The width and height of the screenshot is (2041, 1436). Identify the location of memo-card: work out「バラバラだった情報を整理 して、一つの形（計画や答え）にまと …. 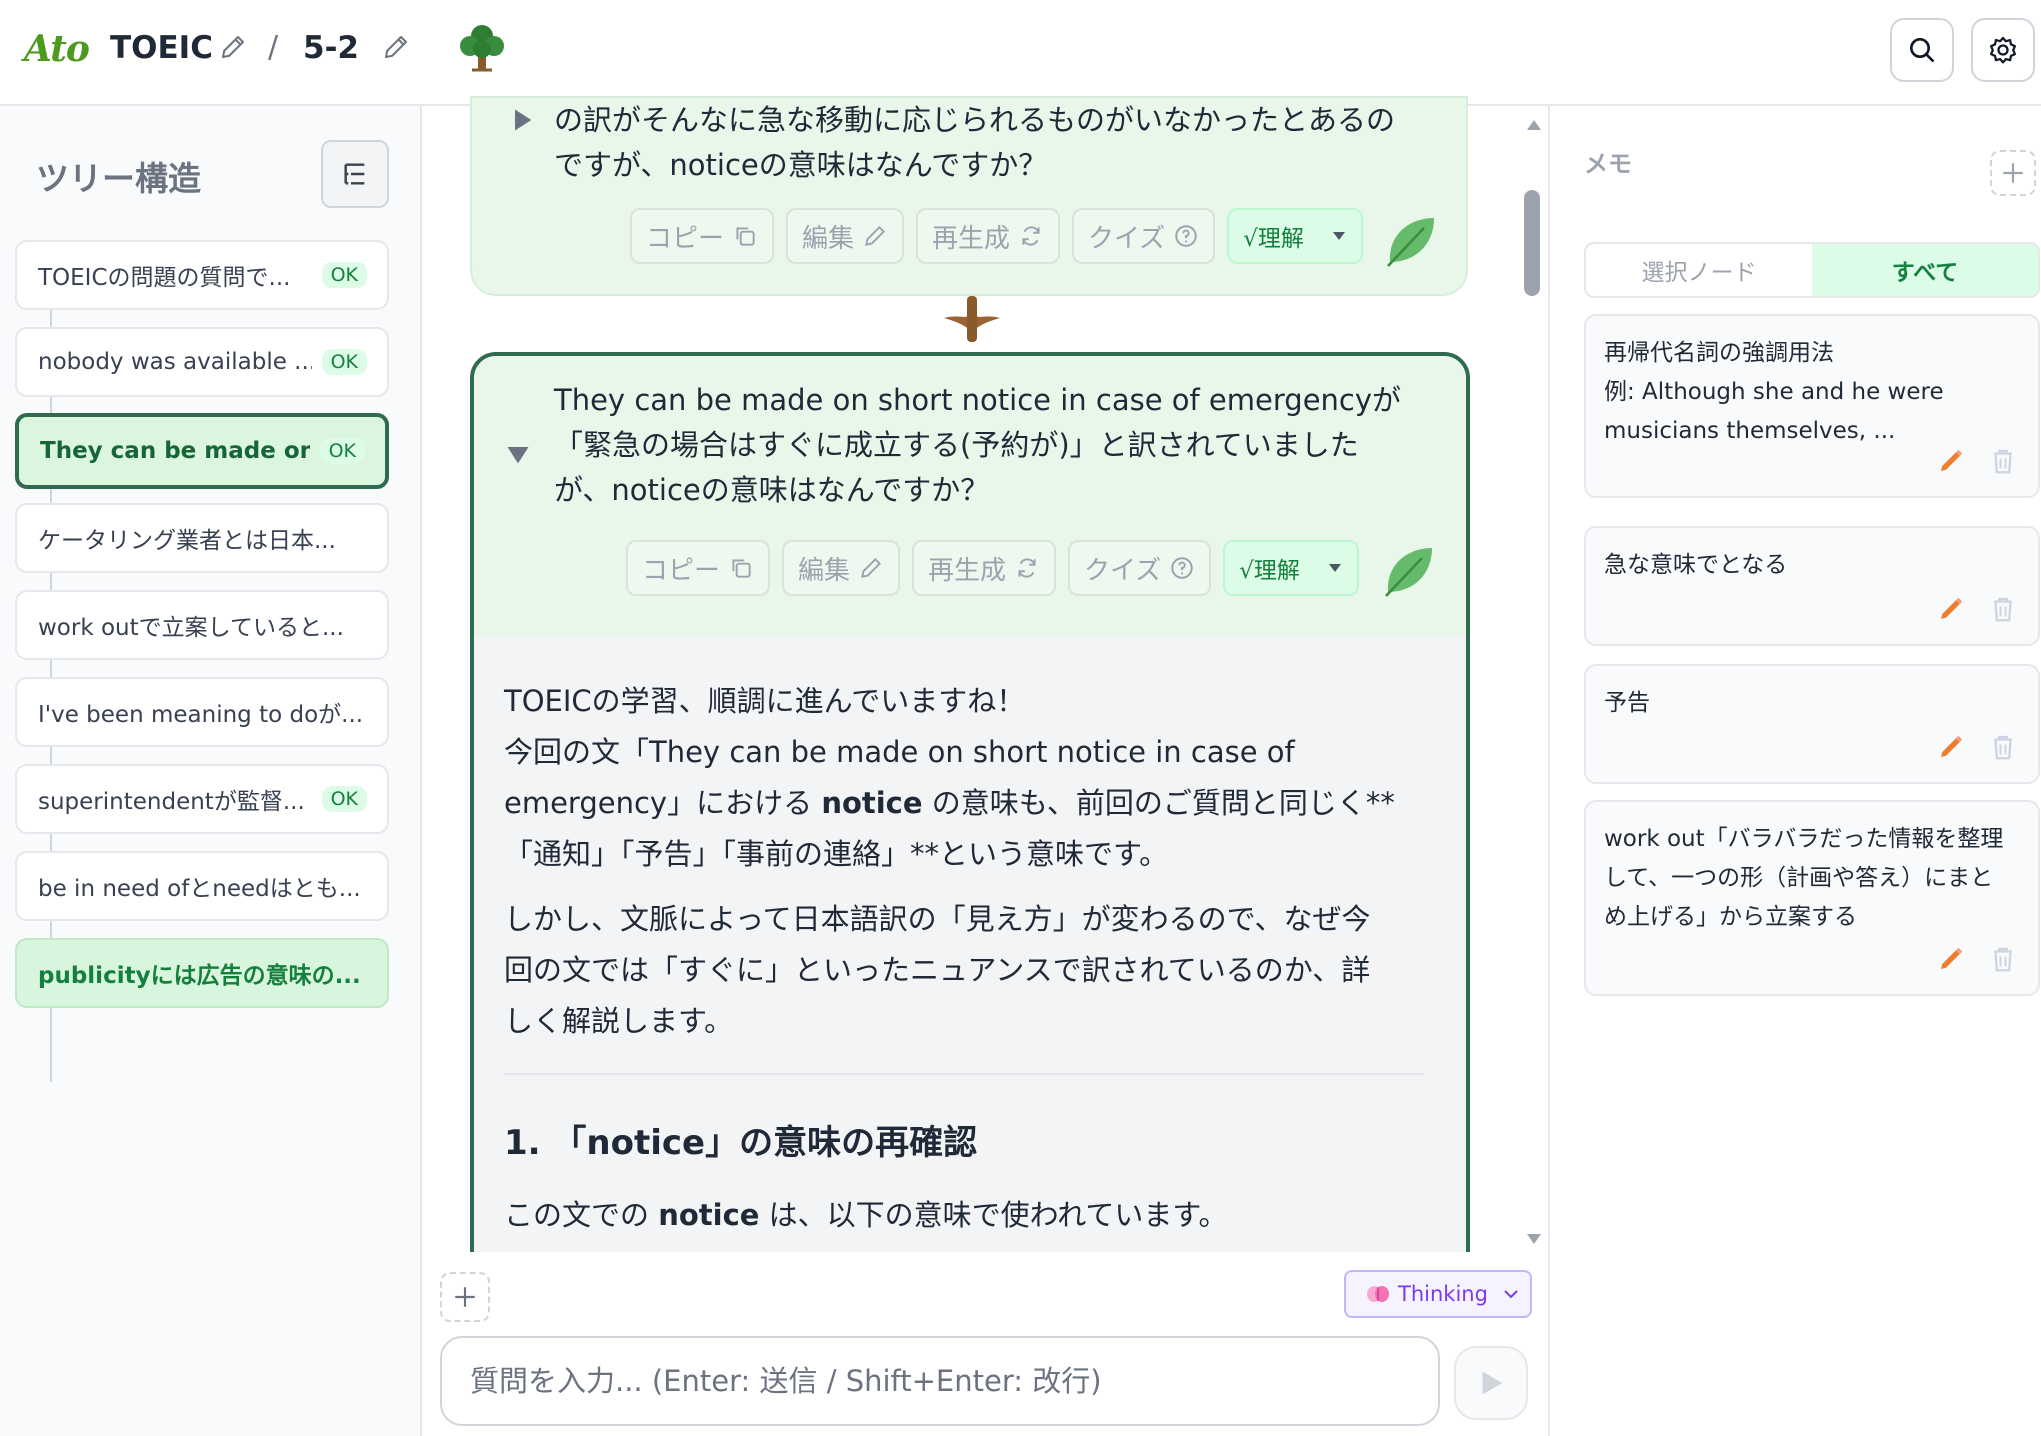
(1812, 898).